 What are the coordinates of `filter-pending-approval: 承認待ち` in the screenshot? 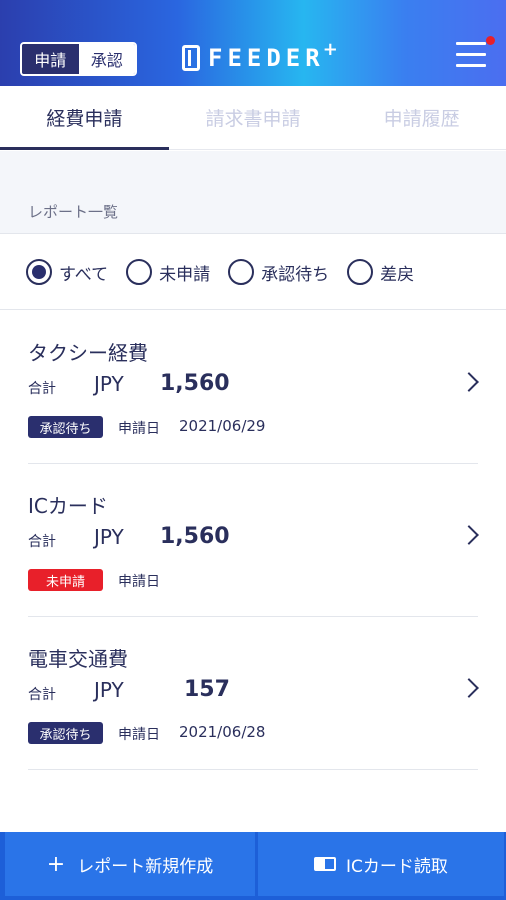 It's located at (278, 272).